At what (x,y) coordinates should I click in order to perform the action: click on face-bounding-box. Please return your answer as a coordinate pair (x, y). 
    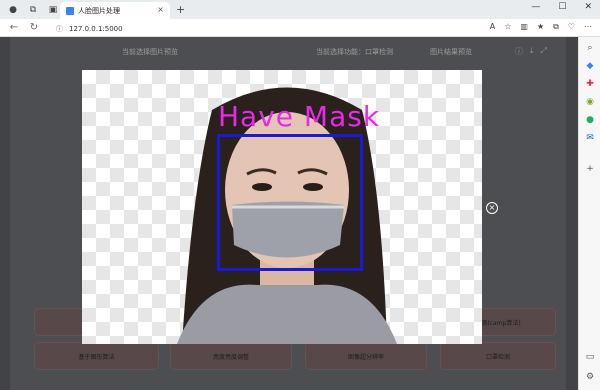
    Looking at the image, I should click on (290, 202).